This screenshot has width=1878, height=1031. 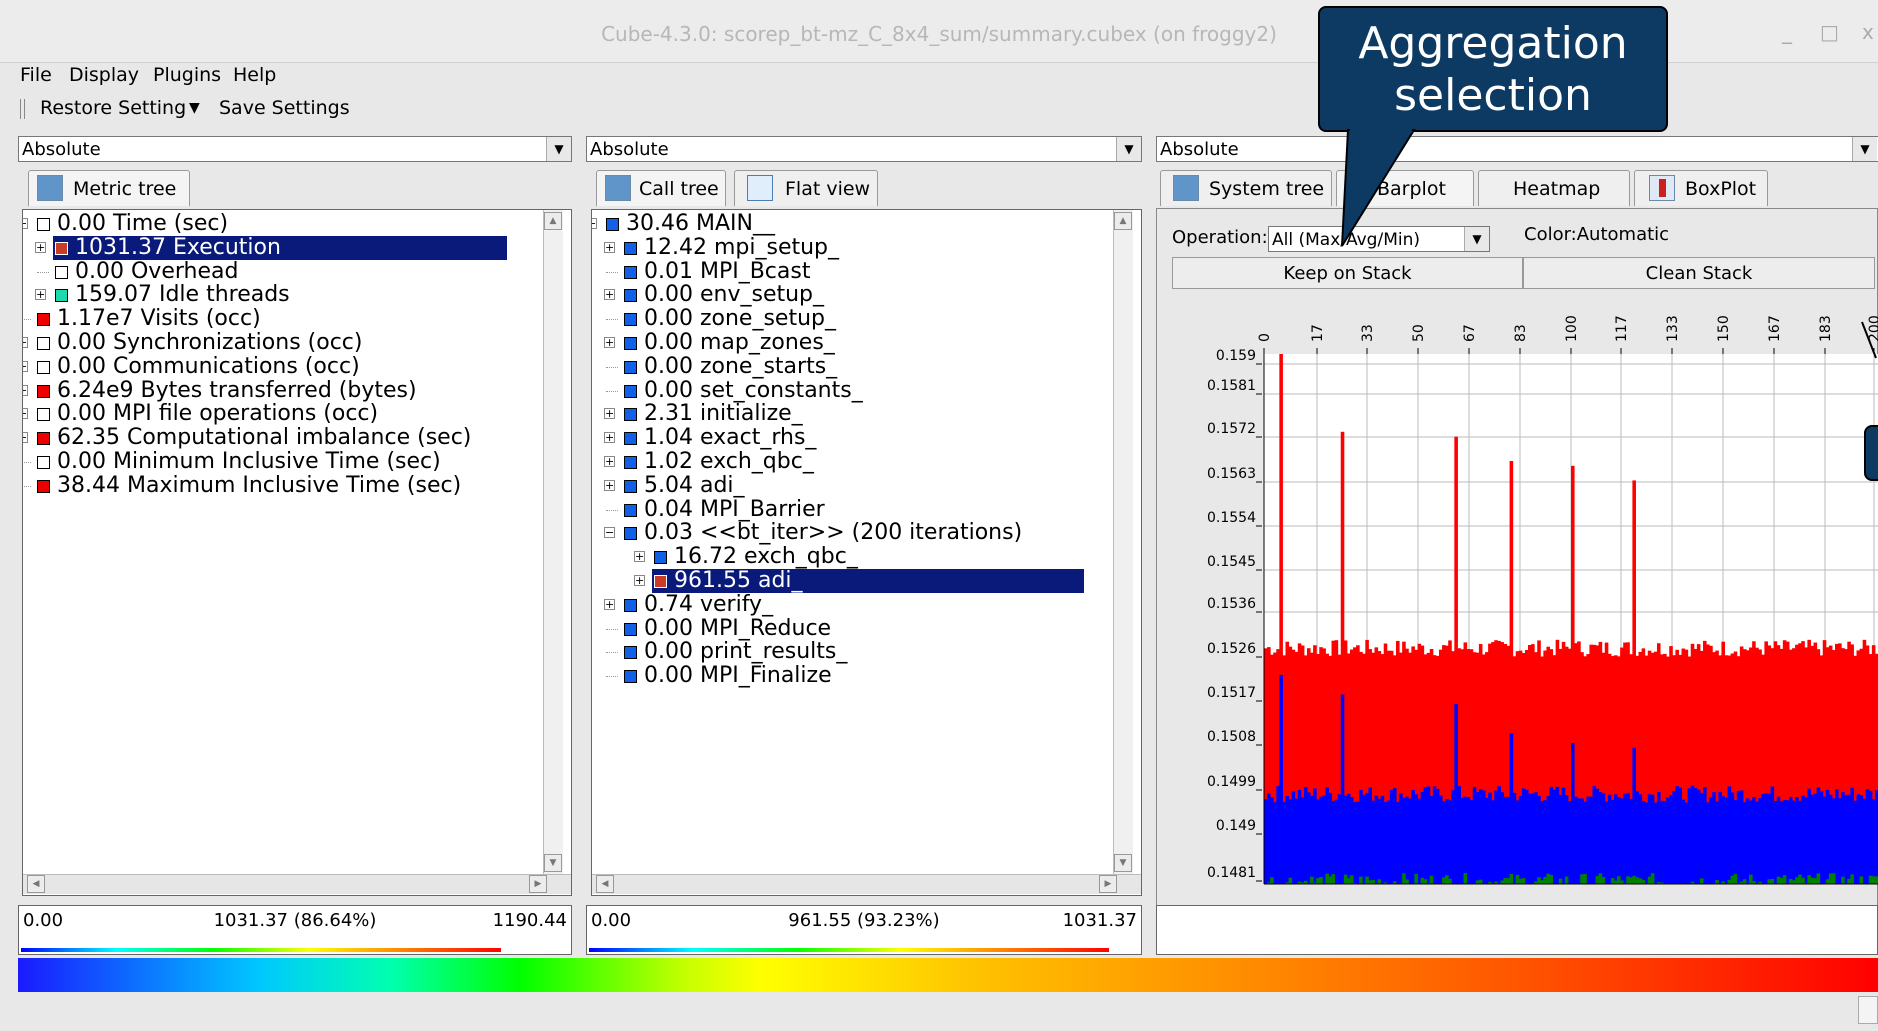 I want to click on call-status-max: 1031.37, so click(x=1099, y=920).